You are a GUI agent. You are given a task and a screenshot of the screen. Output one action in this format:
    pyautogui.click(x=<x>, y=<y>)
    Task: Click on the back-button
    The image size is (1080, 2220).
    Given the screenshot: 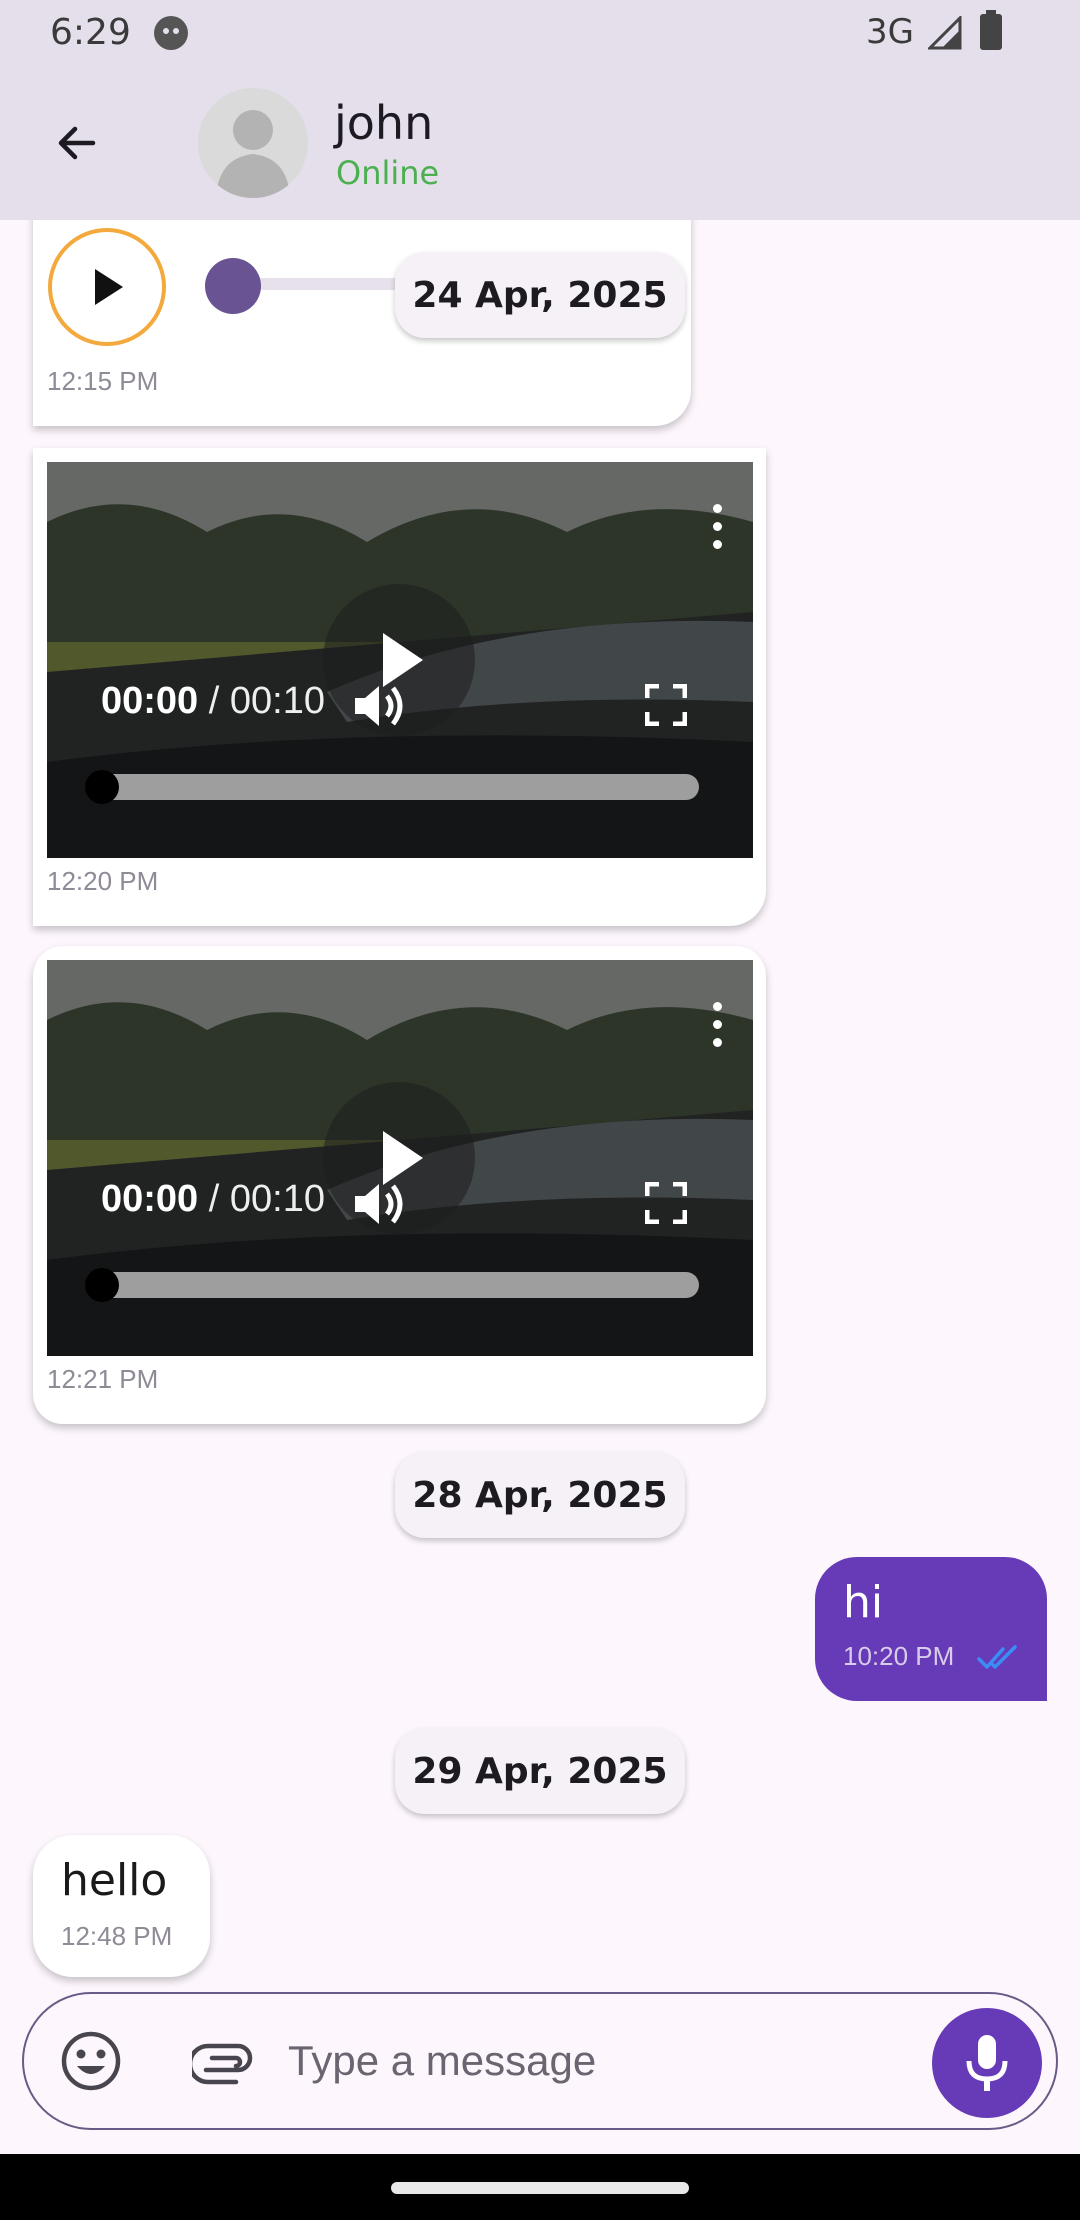 What is the action you would take?
    pyautogui.click(x=77, y=143)
    